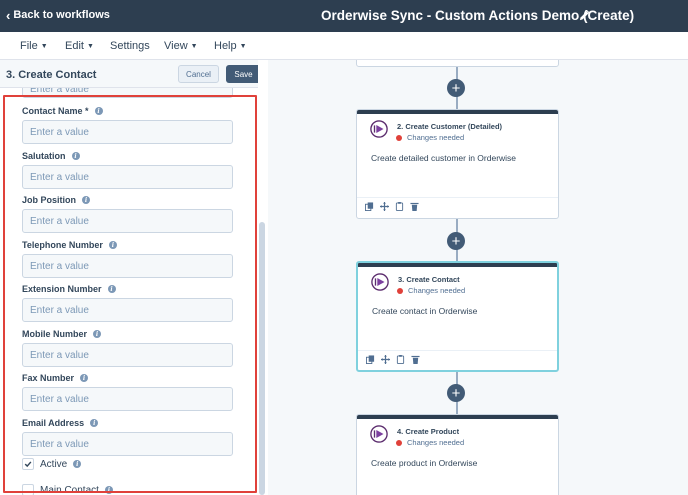  I want to click on fax-number-label: Fax Number, so click(48, 378).